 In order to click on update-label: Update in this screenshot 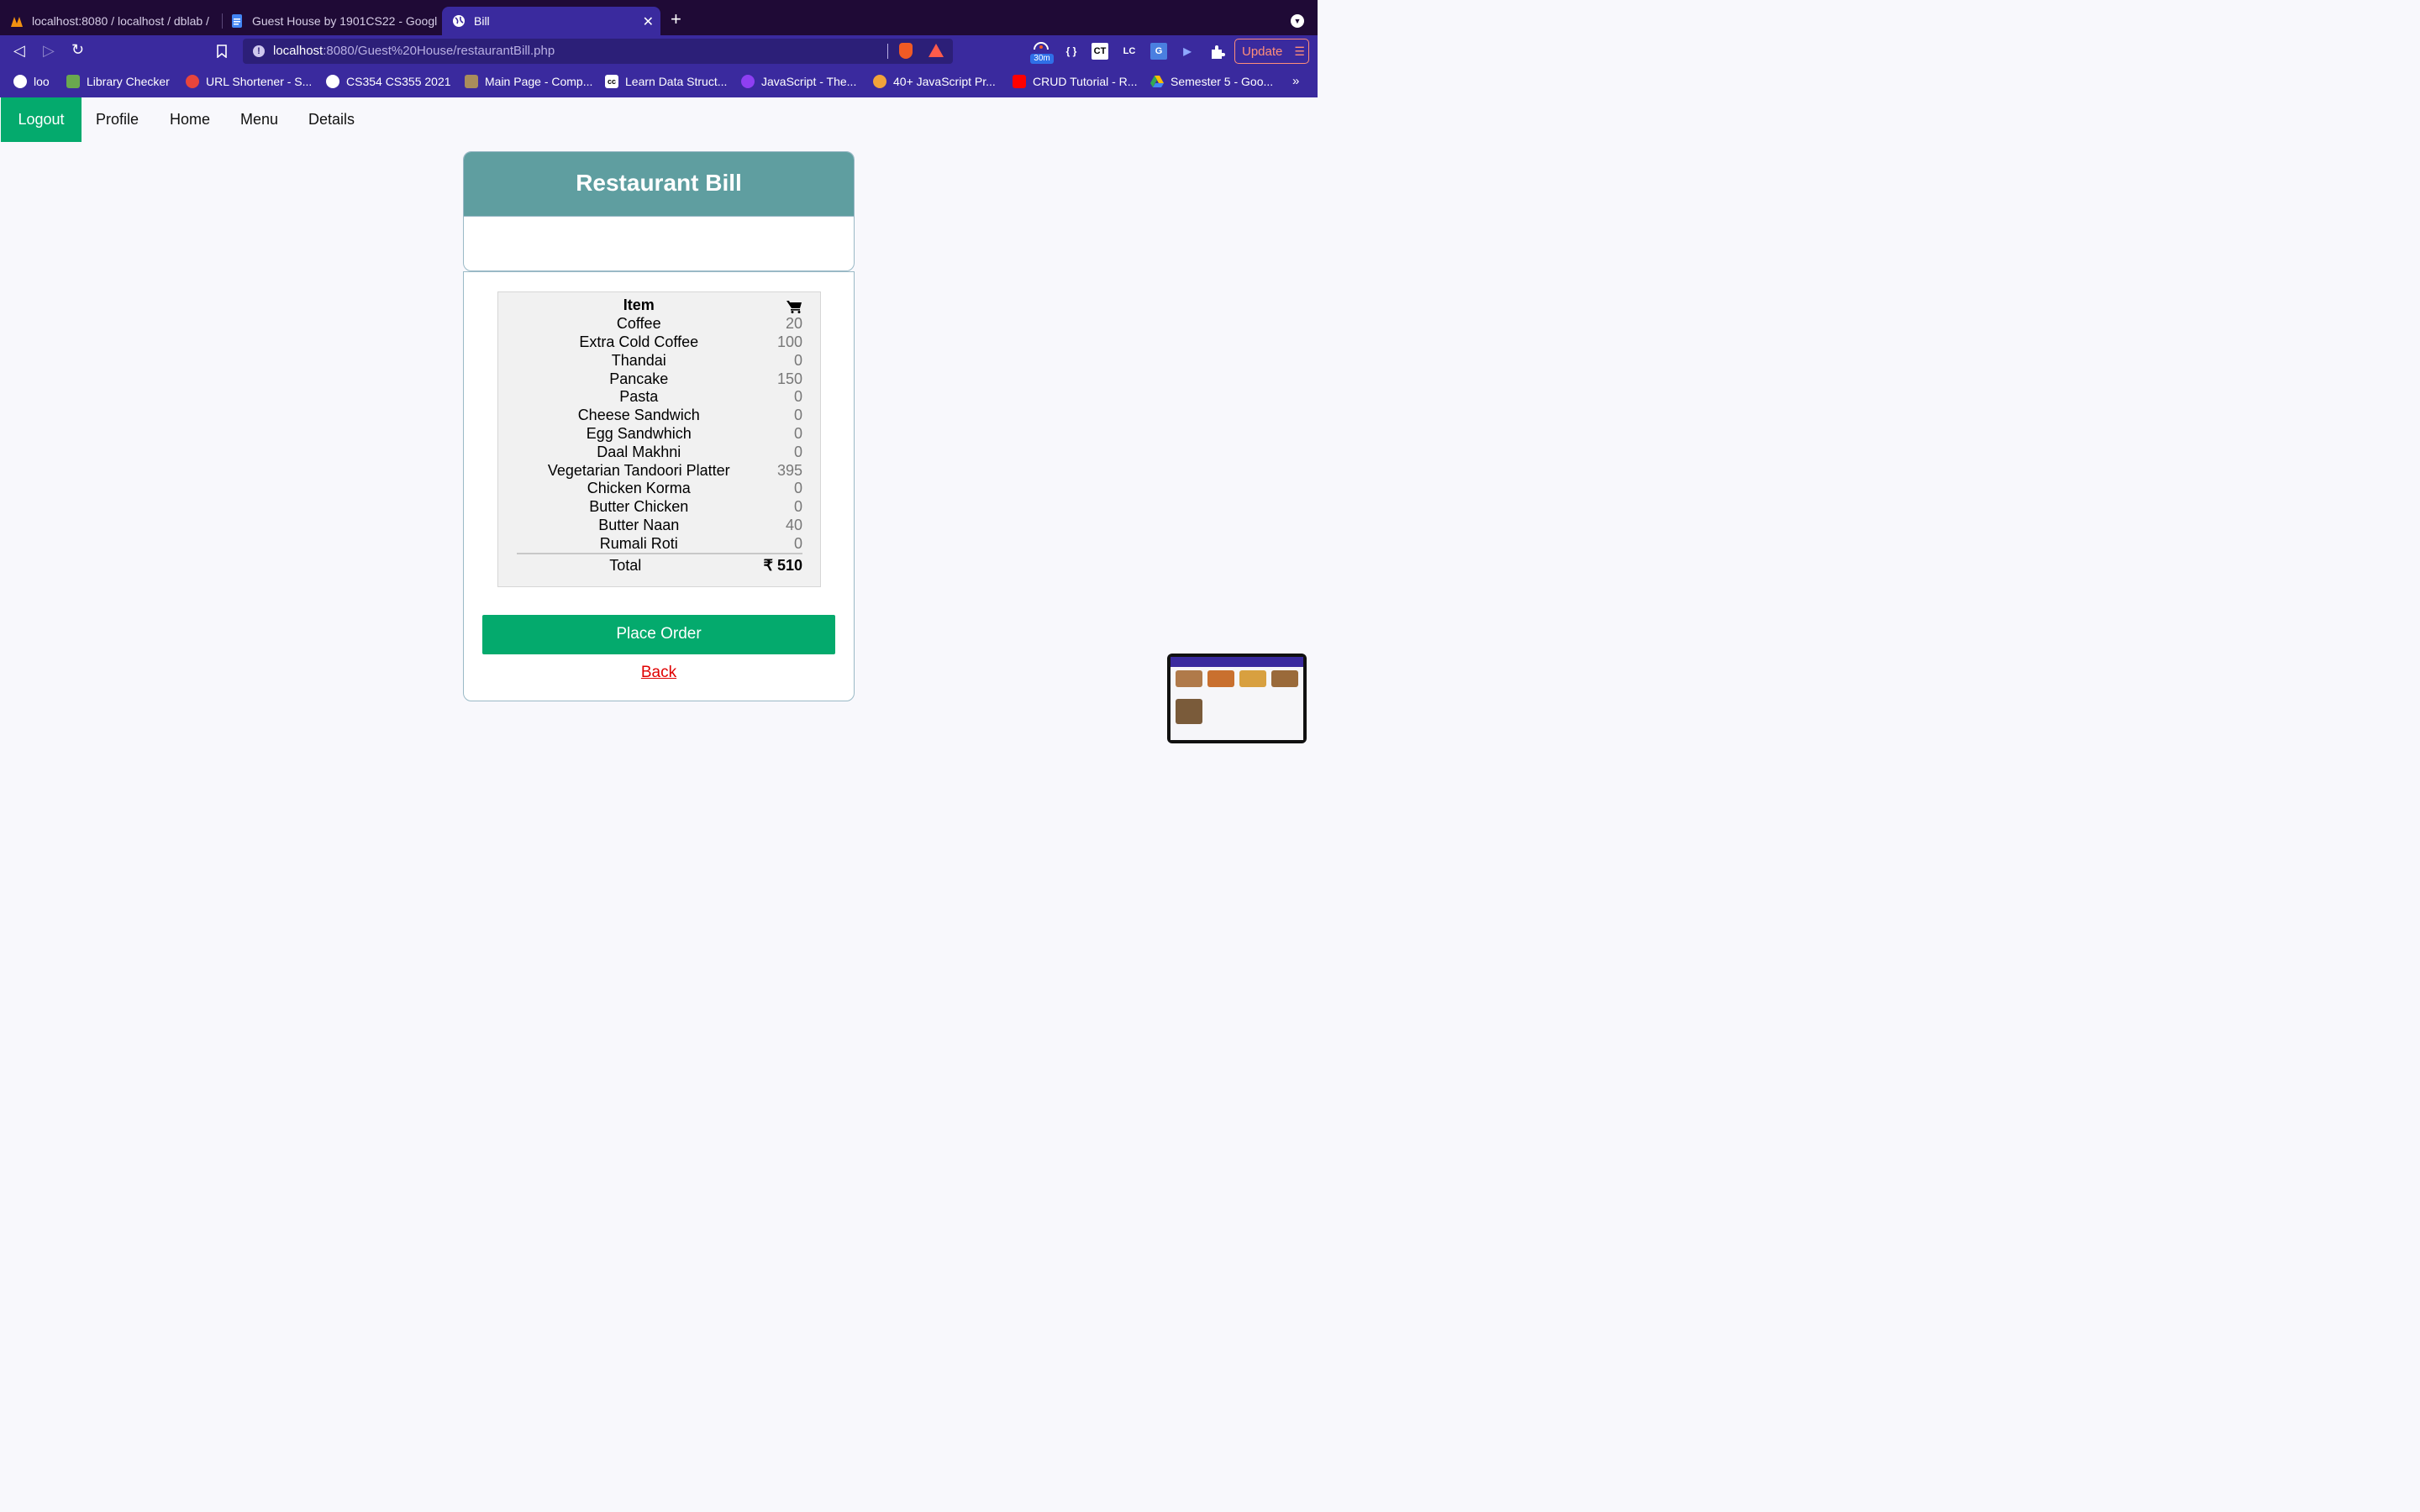, I will do `click(1262, 51)`.